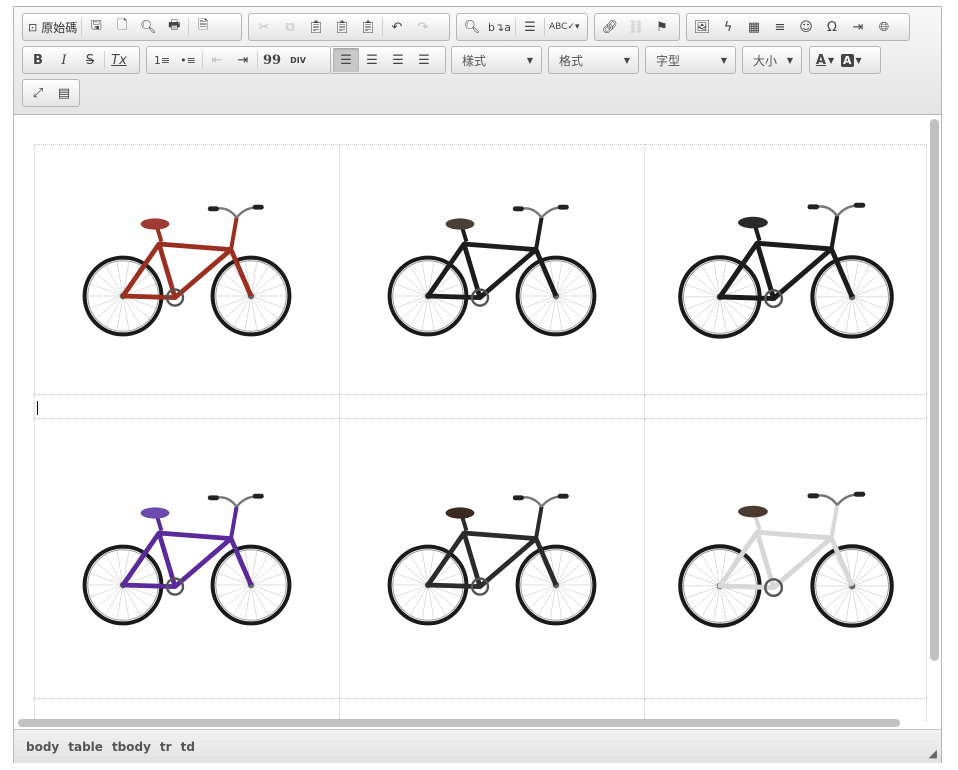 The height and width of the screenshot is (770, 958). Describe the element at coordinates (38, 93) in the screenshot. I see `maximize-button: ⤢` at that location.